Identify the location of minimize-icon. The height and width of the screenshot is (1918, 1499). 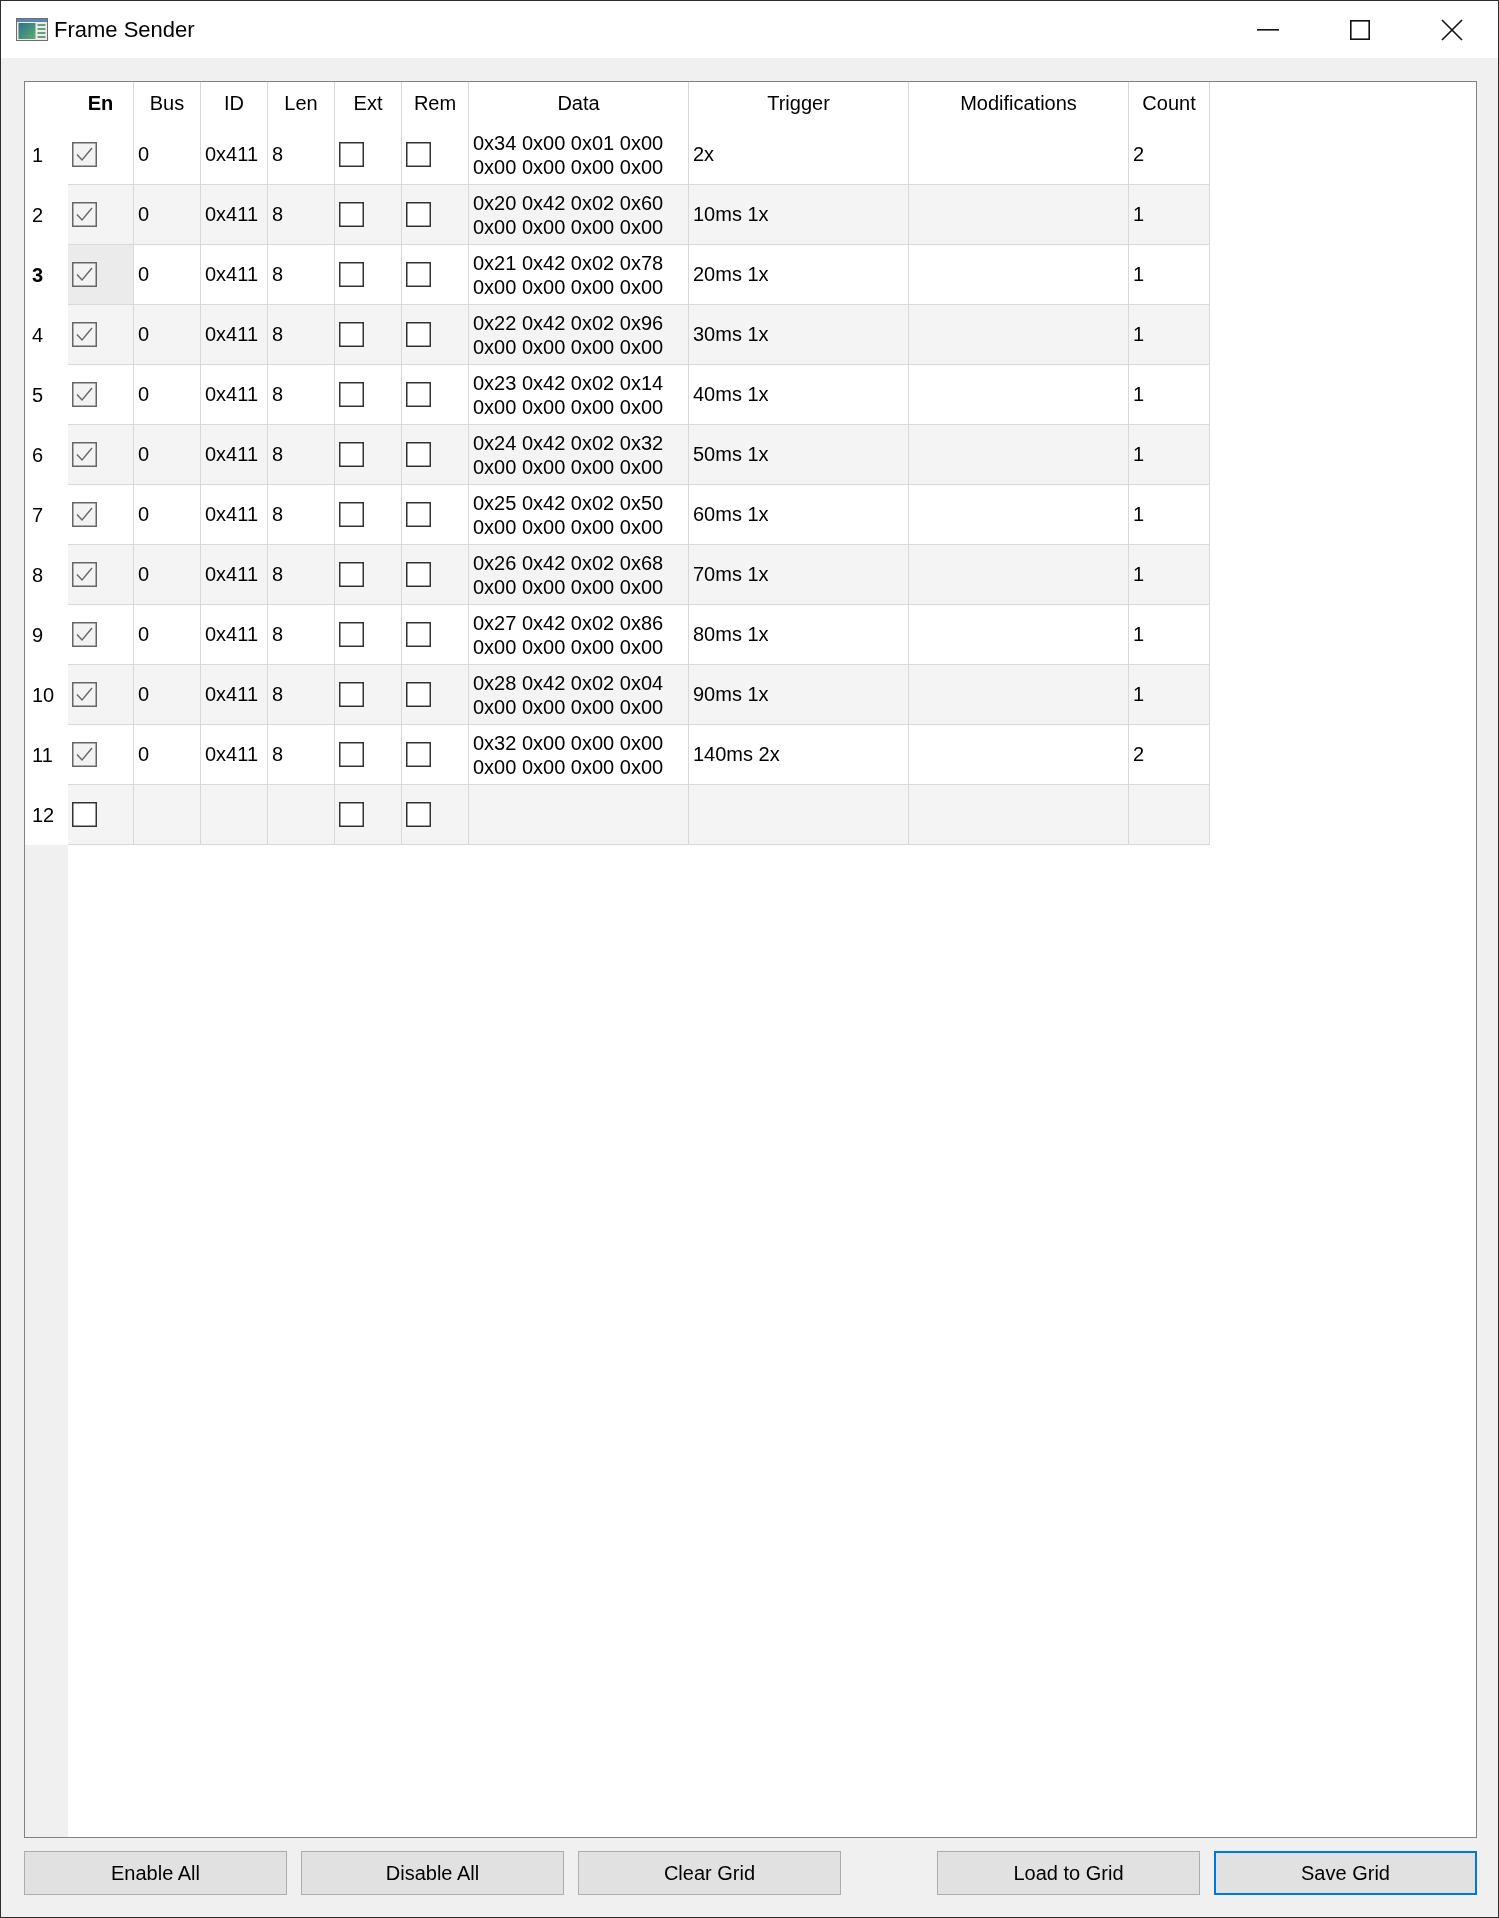
(1268, 29).